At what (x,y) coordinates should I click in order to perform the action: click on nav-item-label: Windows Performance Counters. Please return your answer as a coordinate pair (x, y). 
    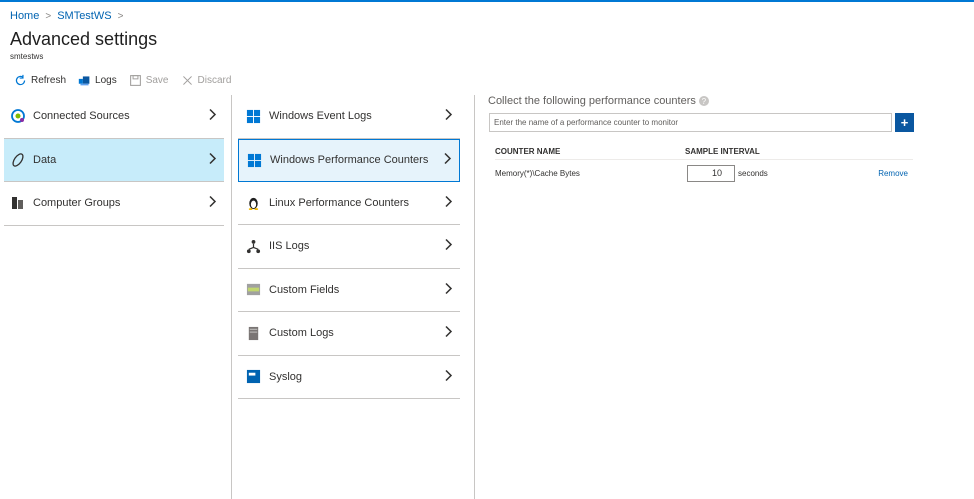
    Looking at the image, I should click on (349, 160).